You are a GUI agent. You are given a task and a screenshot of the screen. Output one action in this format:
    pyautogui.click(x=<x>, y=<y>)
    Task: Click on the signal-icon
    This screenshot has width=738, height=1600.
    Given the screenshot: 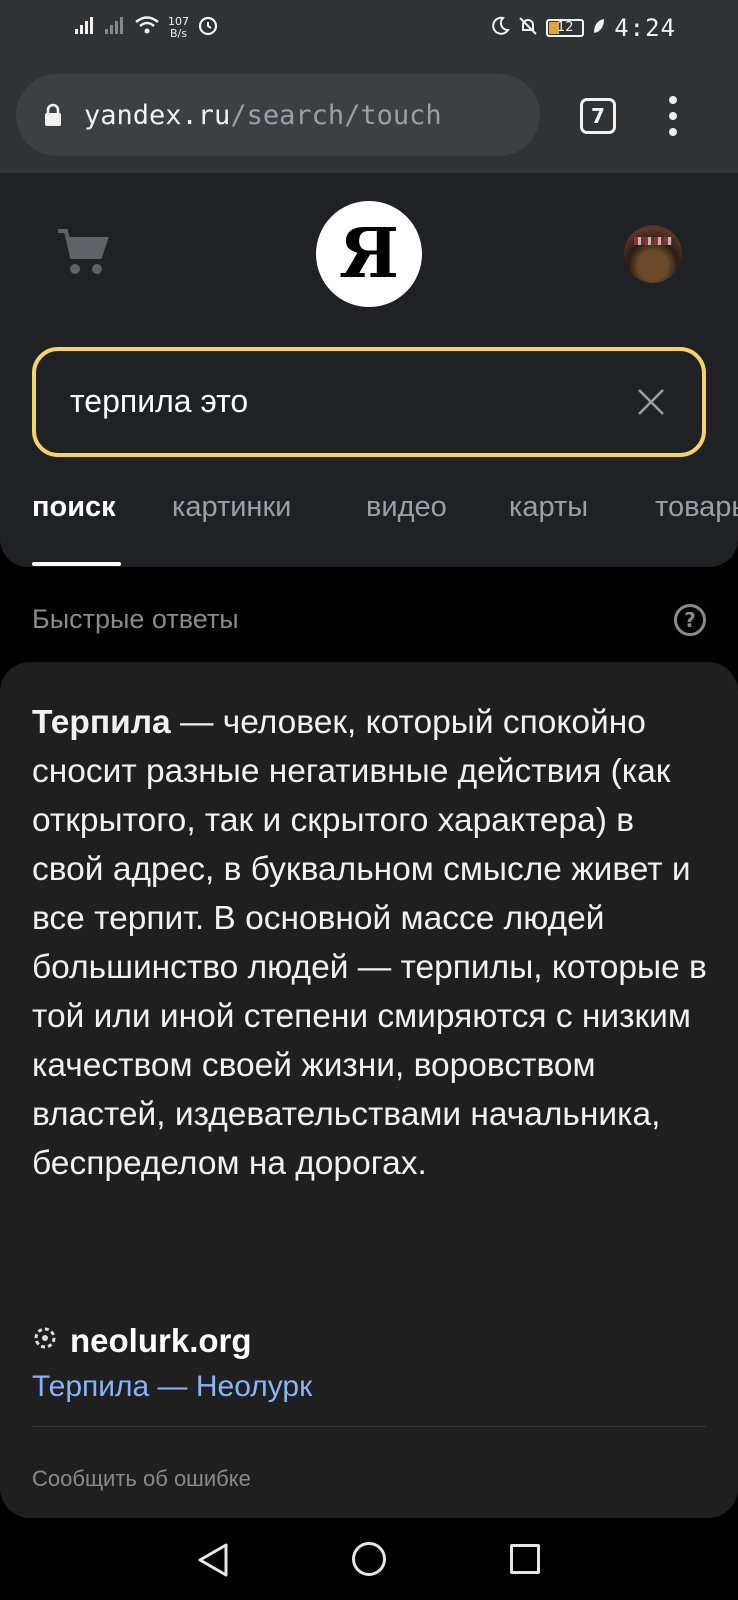 What is the action you would take?
    pyautogui.click(x=85, y=27)
    